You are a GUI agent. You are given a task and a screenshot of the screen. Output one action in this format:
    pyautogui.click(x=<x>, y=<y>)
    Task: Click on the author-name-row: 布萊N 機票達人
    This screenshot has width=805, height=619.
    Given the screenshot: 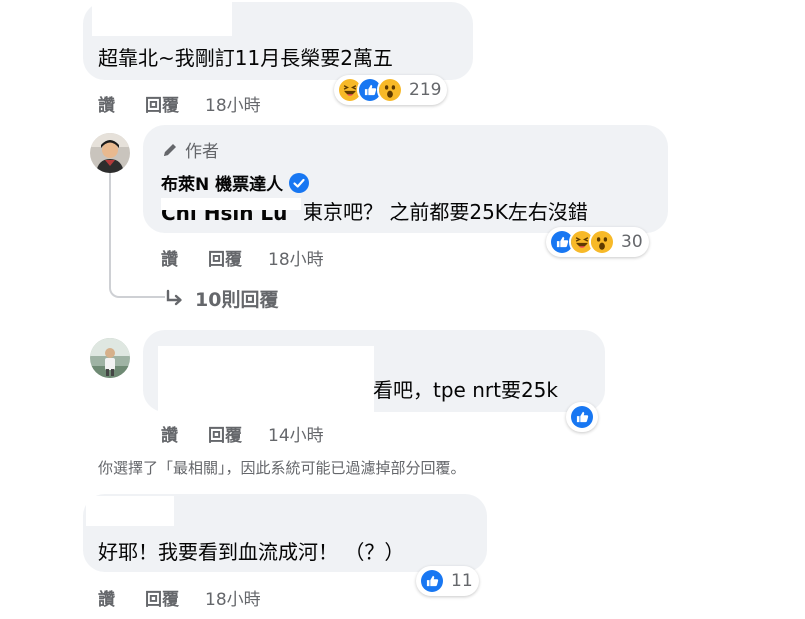 What is the action you would take?
    pyautogui.click(x=235, y=182)
    